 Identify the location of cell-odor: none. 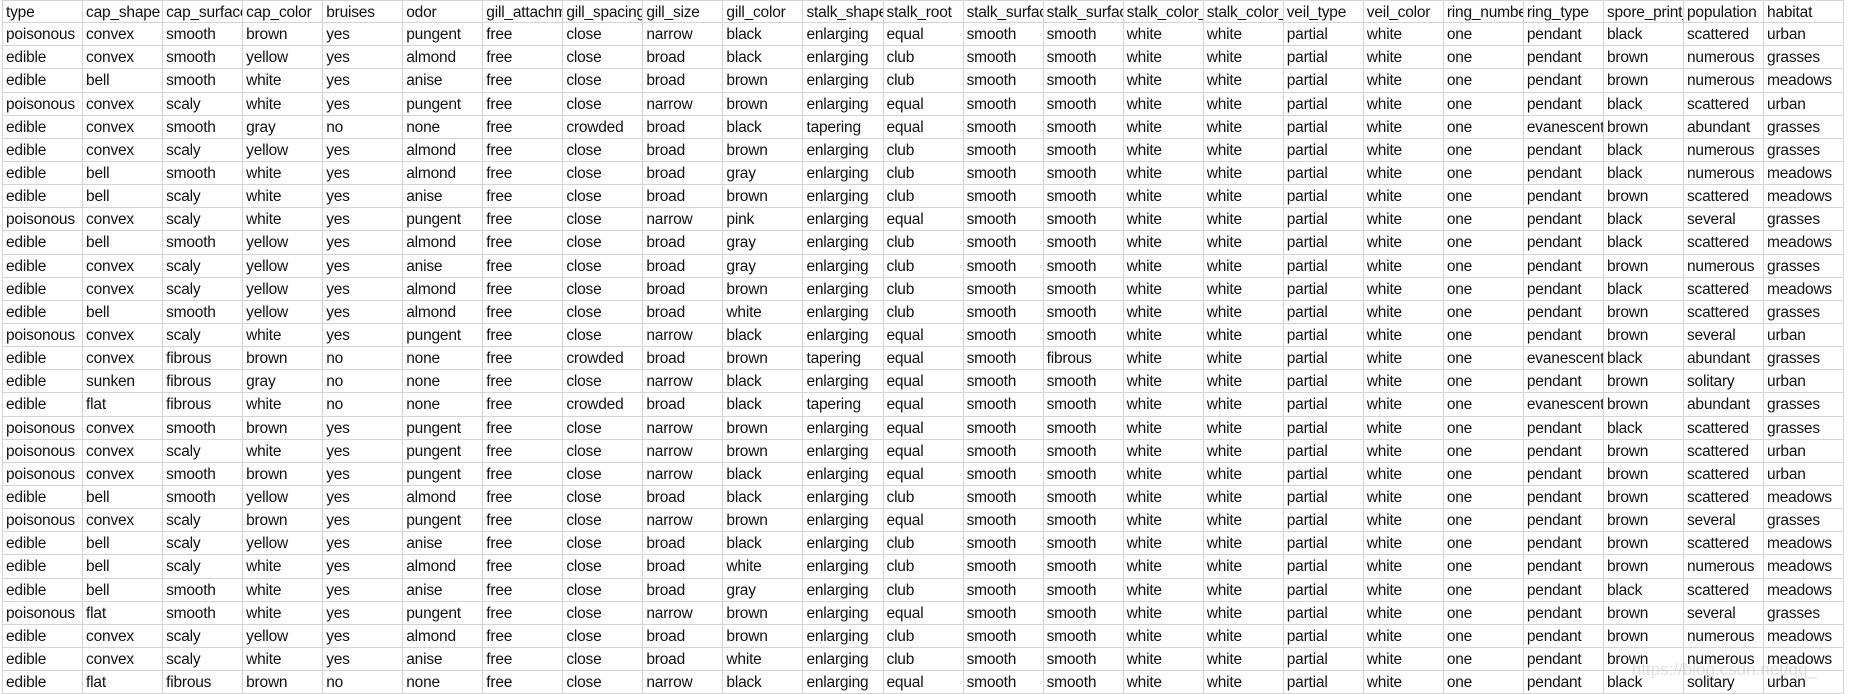
(443, 127).